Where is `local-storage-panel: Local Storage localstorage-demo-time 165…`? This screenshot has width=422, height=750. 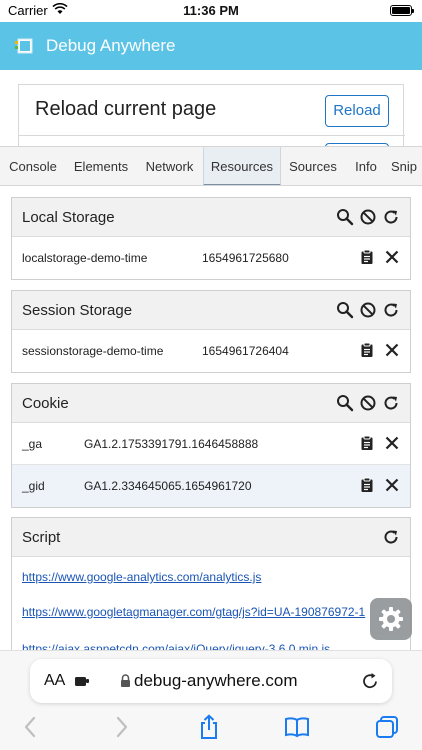
local-storage-panel: Local Storage localstorage-demo-time 165… is located at coordinates (211, 238).